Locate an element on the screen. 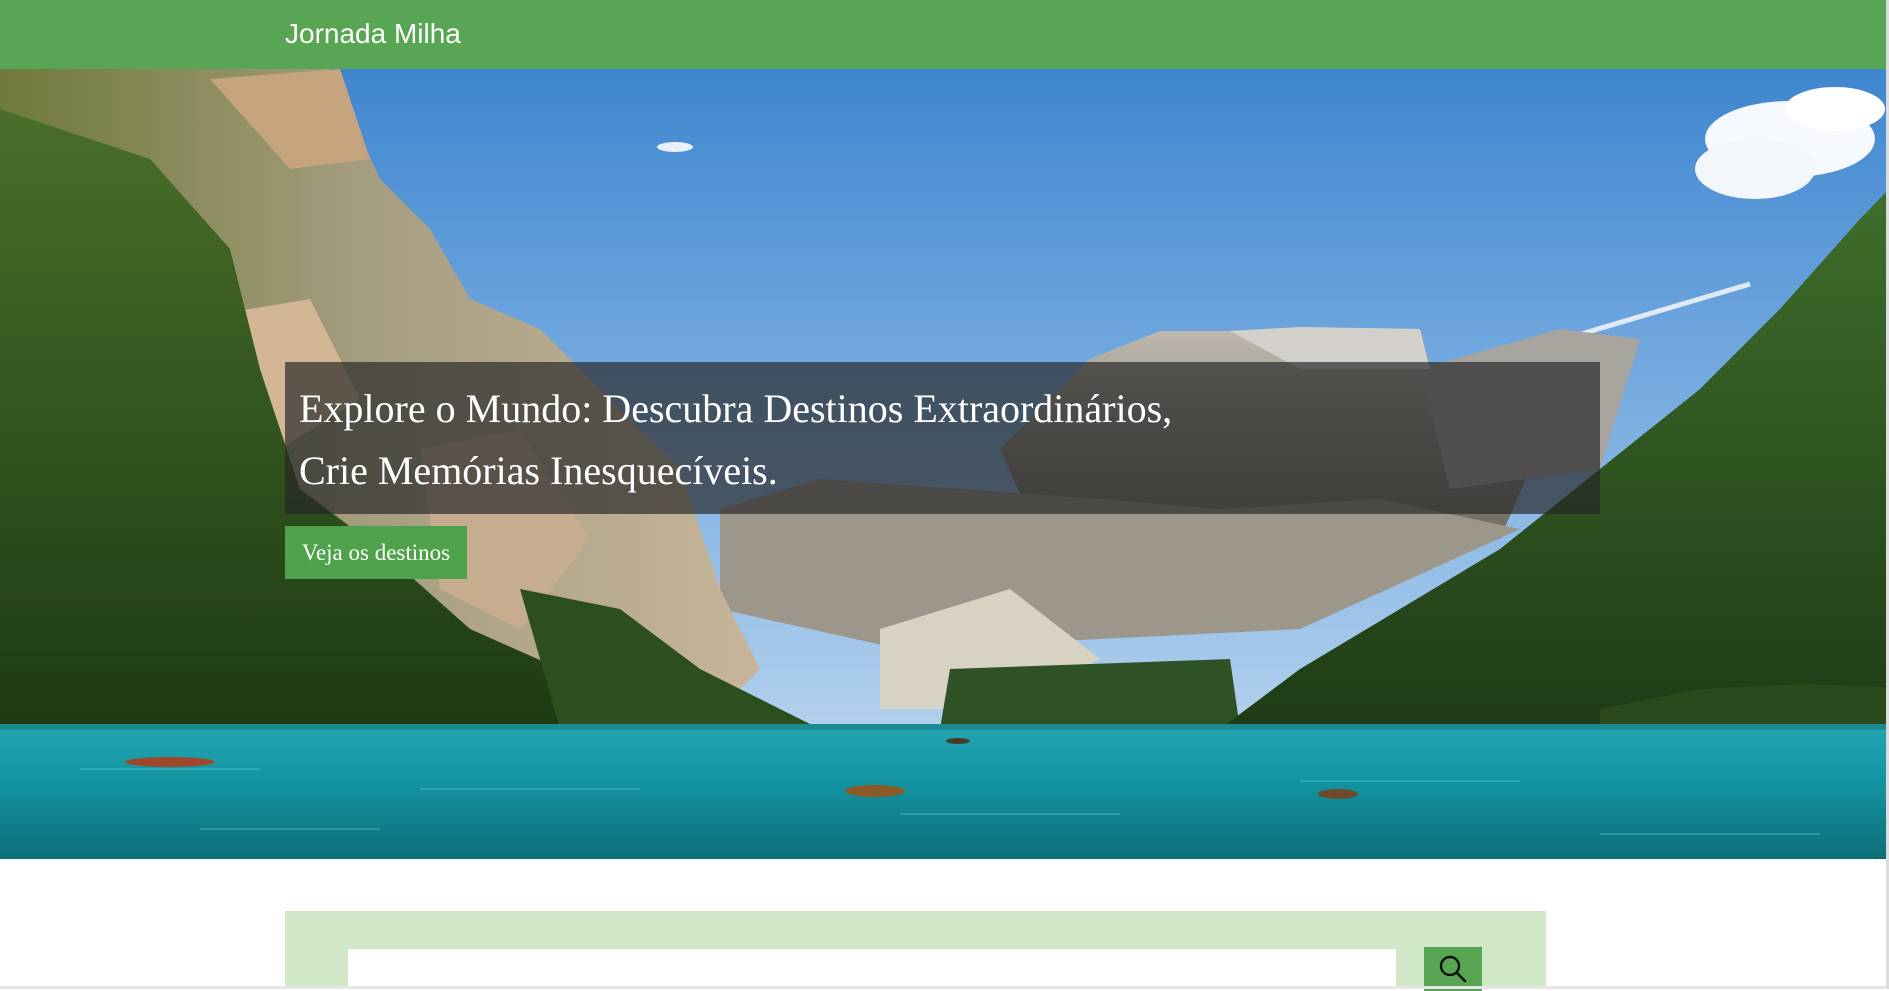 Image resolution: width=1889 pixels, height=991 pixels. search-button is located at coordinates (1453, 969).